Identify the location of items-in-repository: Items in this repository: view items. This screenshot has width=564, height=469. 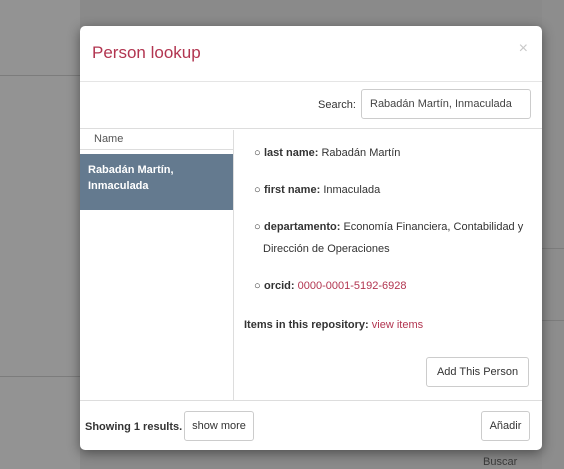
(333, 325).